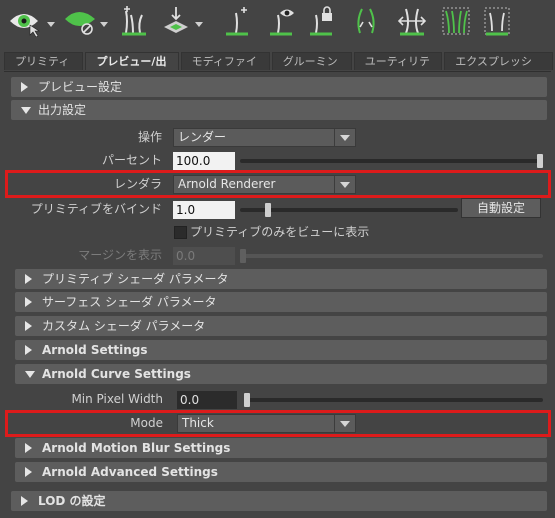 The image size is (555, 518). Describe the element at coordinates (279, 87) in the screenshot. I see `section-preview-settings: プレビュー設定` at that location.